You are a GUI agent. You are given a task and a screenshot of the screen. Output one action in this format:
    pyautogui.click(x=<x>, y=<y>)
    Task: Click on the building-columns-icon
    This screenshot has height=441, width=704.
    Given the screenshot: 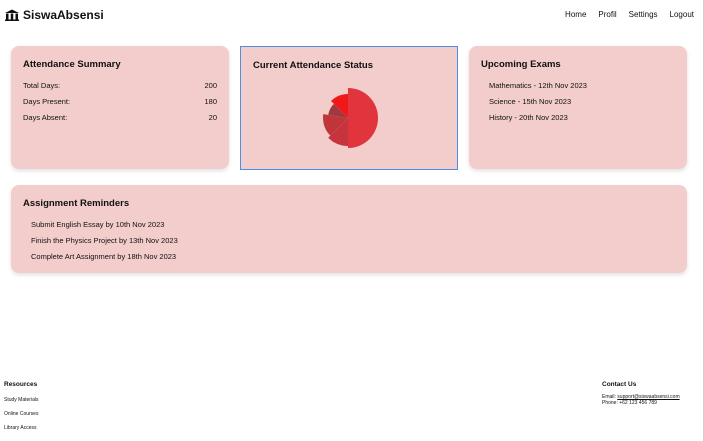 What is the action you would take?
    pyautogui.click(x=12, y=15)
    